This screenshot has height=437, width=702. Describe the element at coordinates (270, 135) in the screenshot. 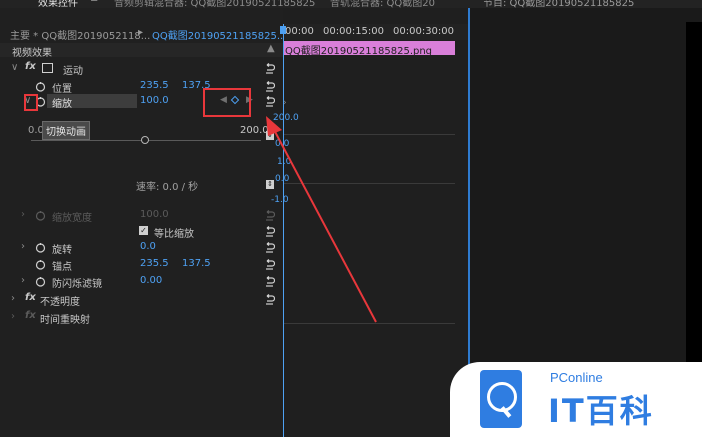

I see `graph-value-icon: ⇕` at that location.